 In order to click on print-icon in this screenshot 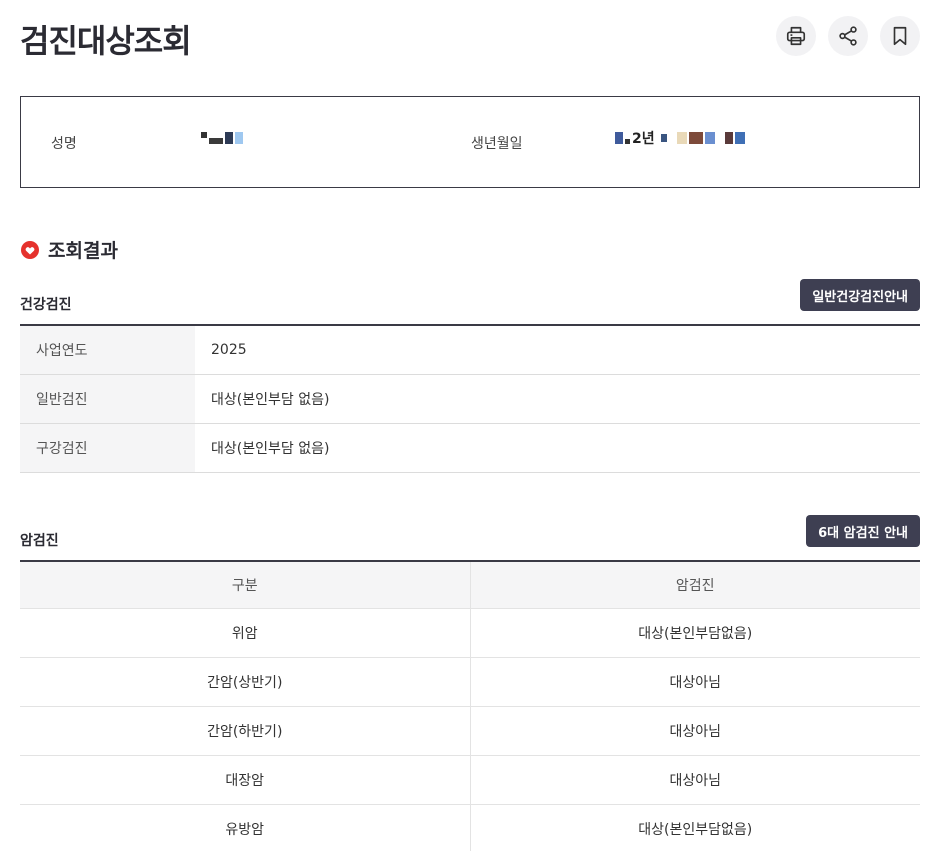, I will do `click(796, 36)`.